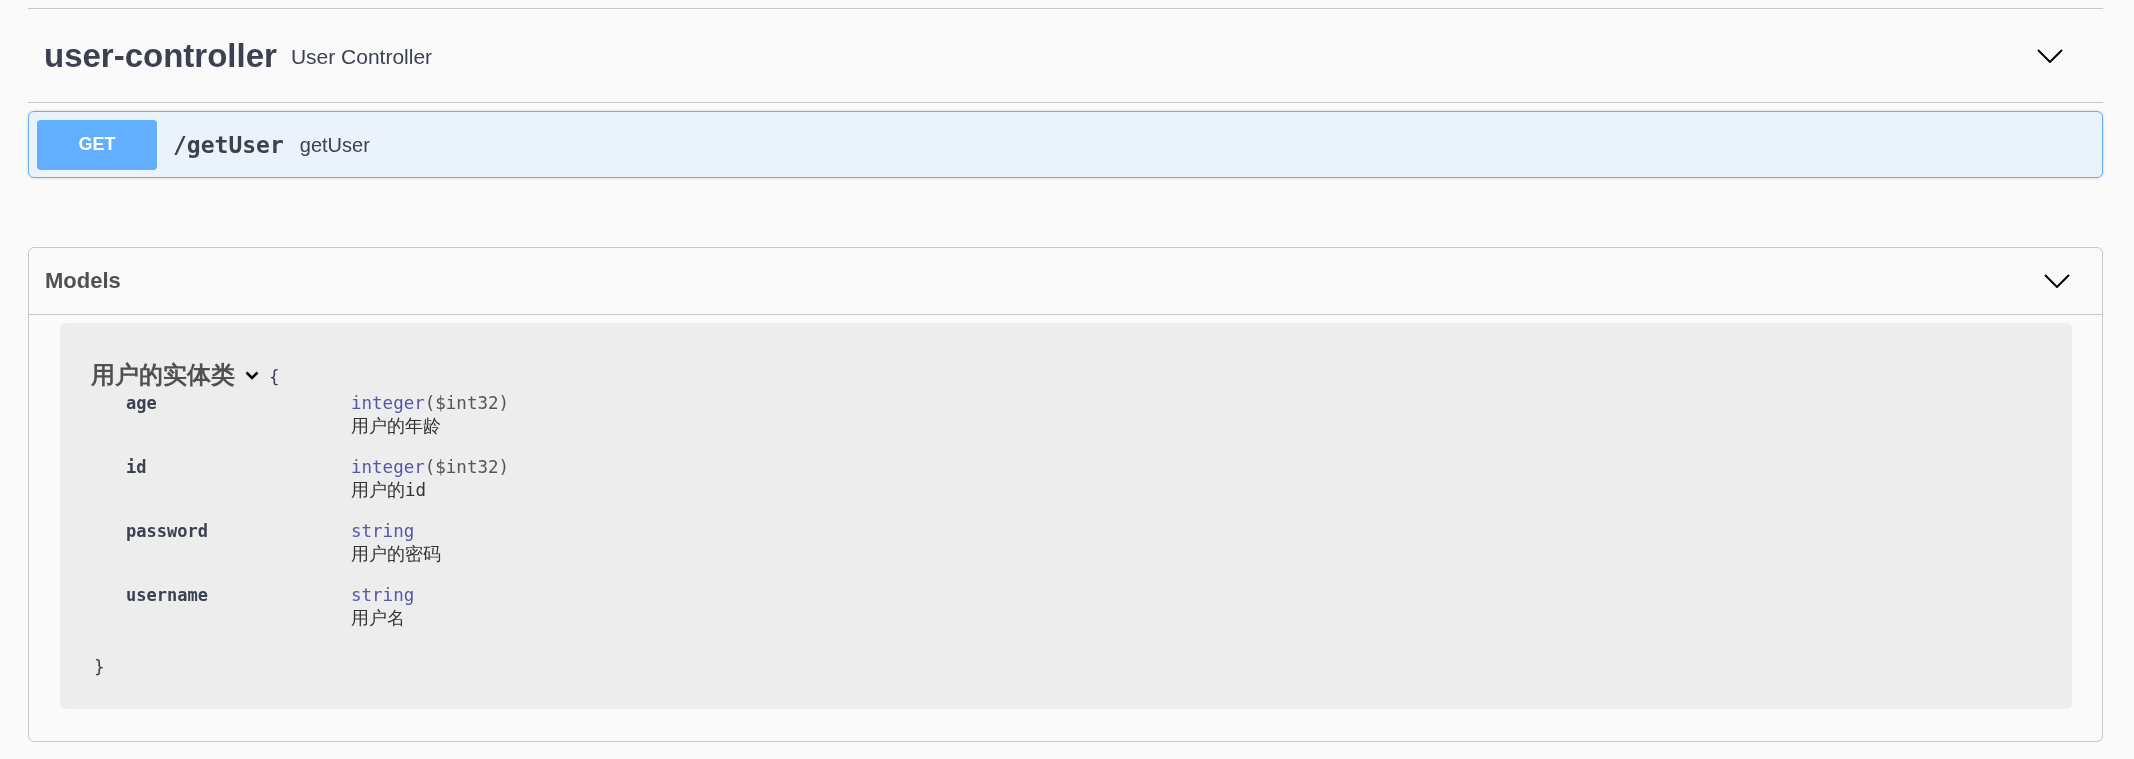 The height and width of the screenshot is (759, 2134). Describe the element at coordinates (1065, 144) in the screenshot. I see `operation-row: GET /getUser getUser` at that location.